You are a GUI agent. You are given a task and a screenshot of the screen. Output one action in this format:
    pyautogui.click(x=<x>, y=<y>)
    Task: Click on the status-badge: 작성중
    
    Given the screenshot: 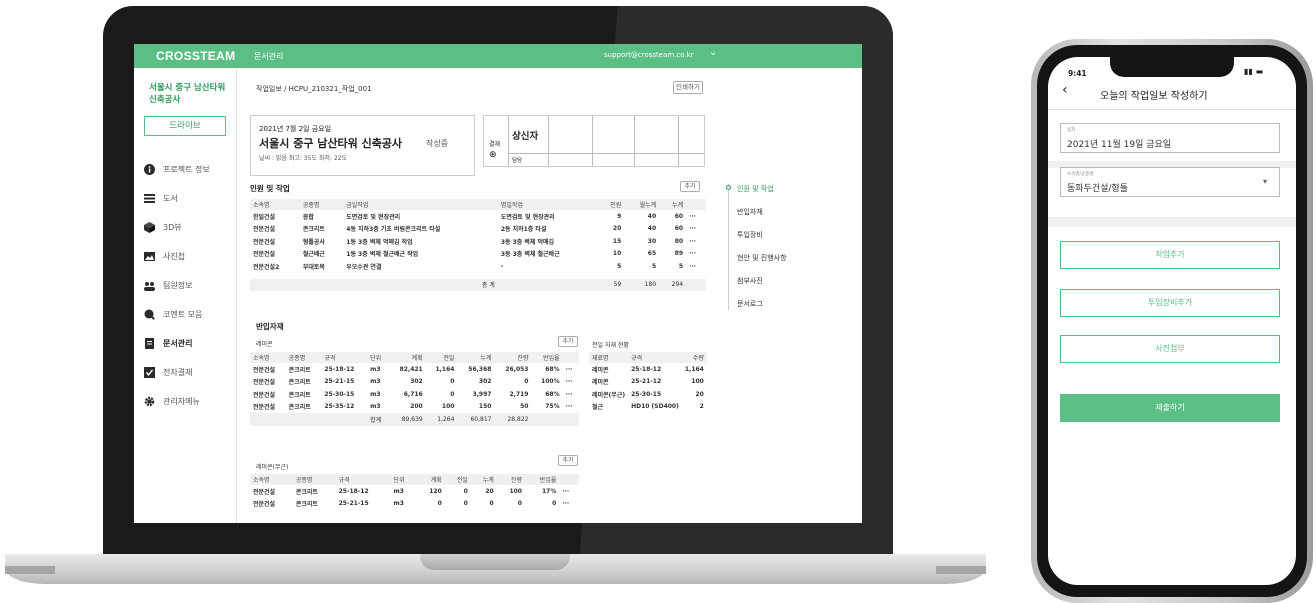 What is the action you would take?
    pyautogui.click(x=437, y=143)
    